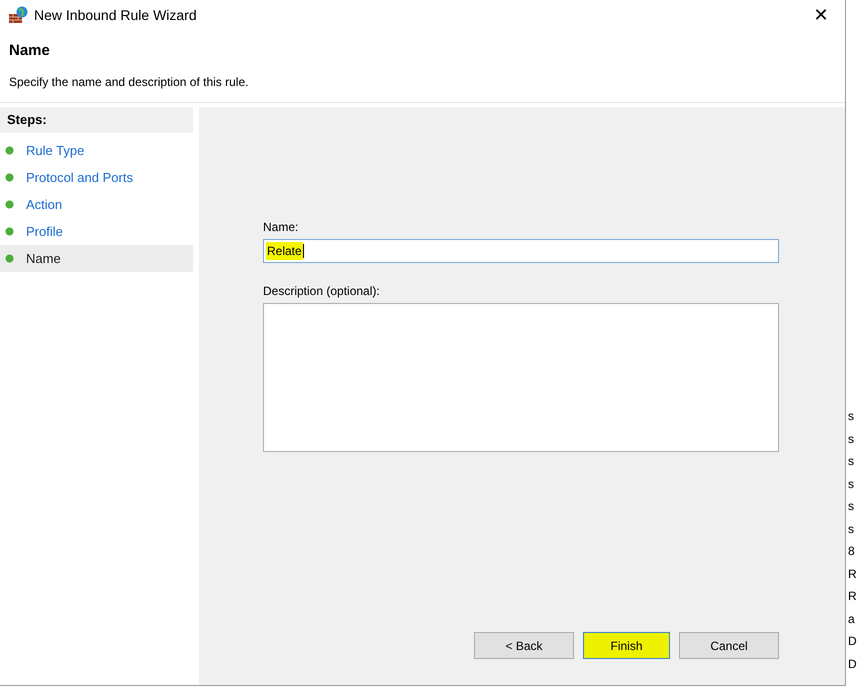  I want to click on step-item: Action, so click(96, 204).